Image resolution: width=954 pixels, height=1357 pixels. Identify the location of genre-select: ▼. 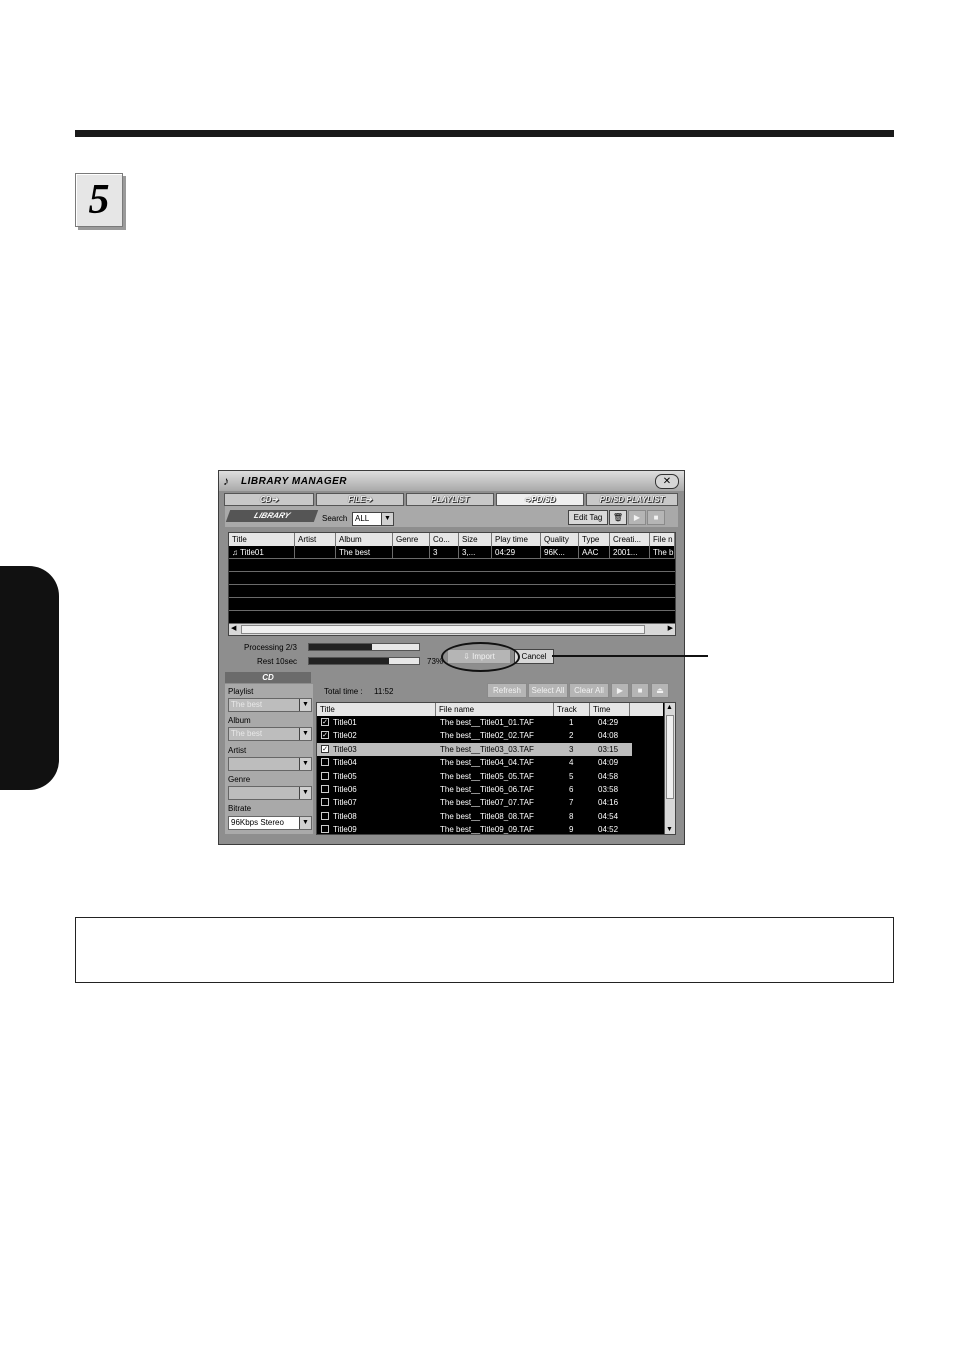
(270, 793).